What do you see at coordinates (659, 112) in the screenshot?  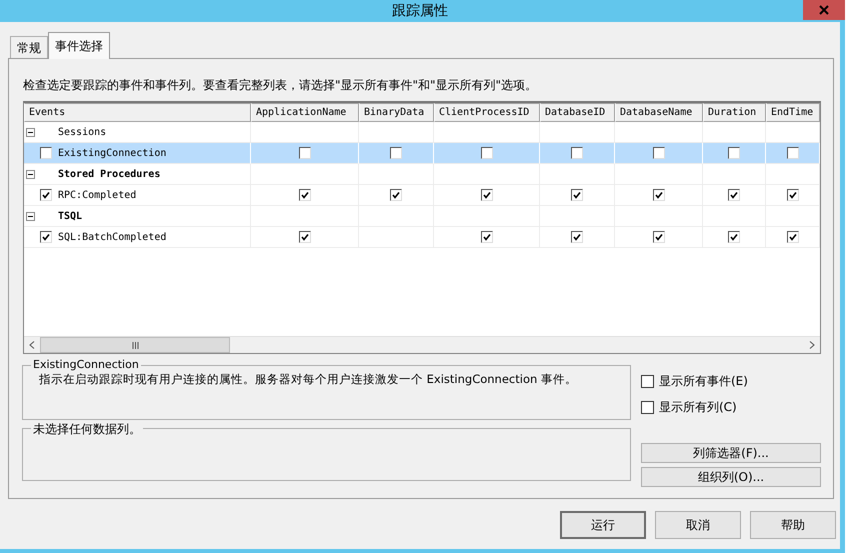 I see `column-header: DatabaseName` at bounding box center [659, 112].